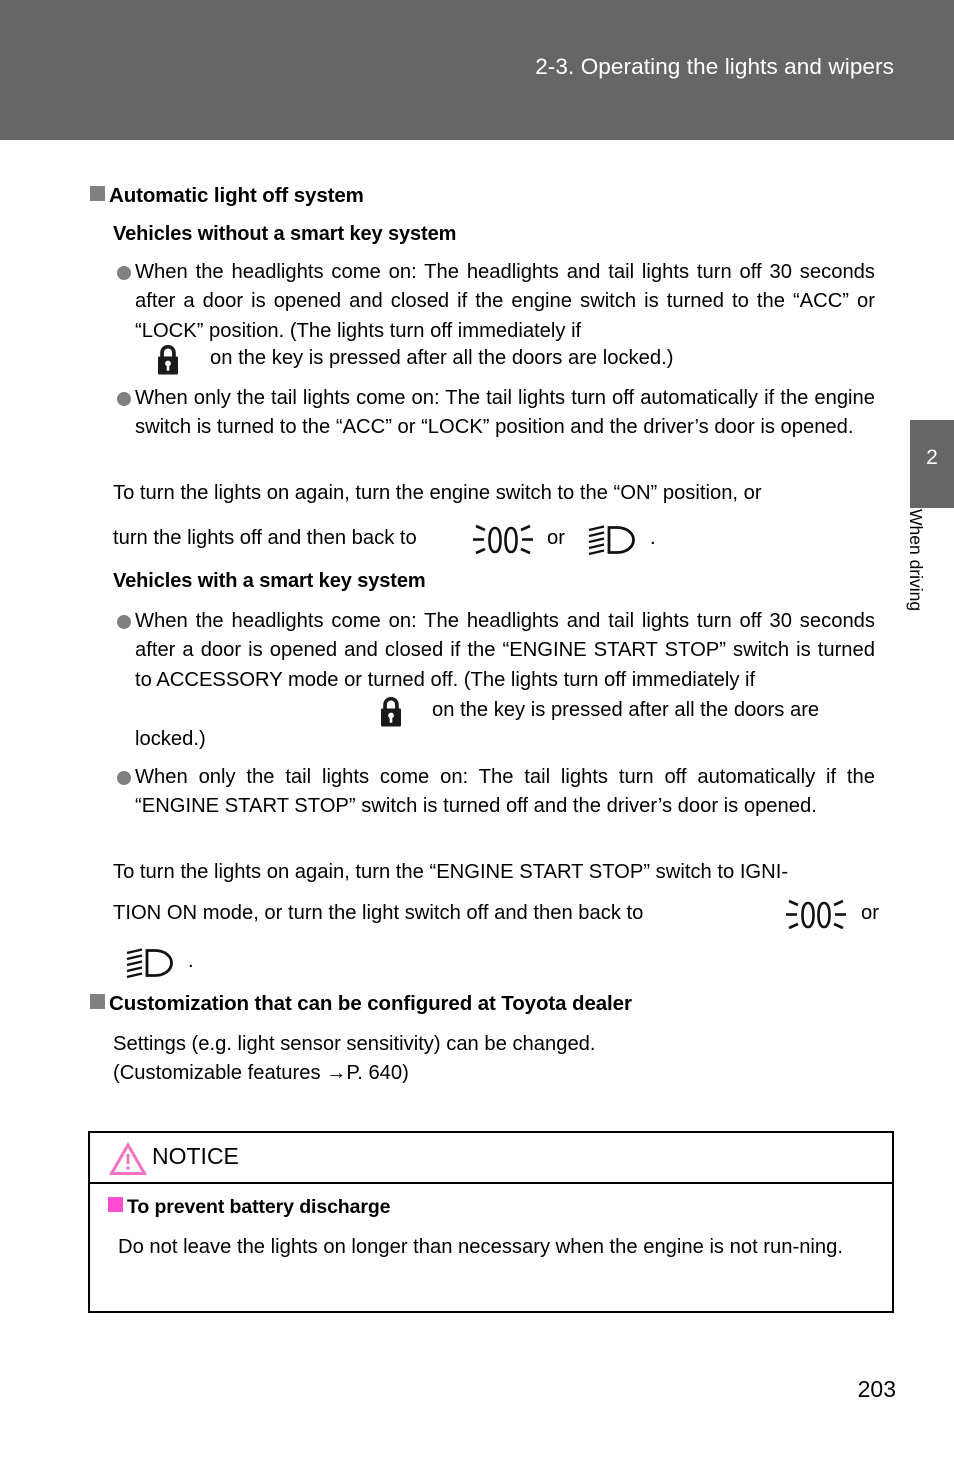 This screenshot has height=1475, width=954. I want to click on chapter-tab-number: 2, so click(932, 457).